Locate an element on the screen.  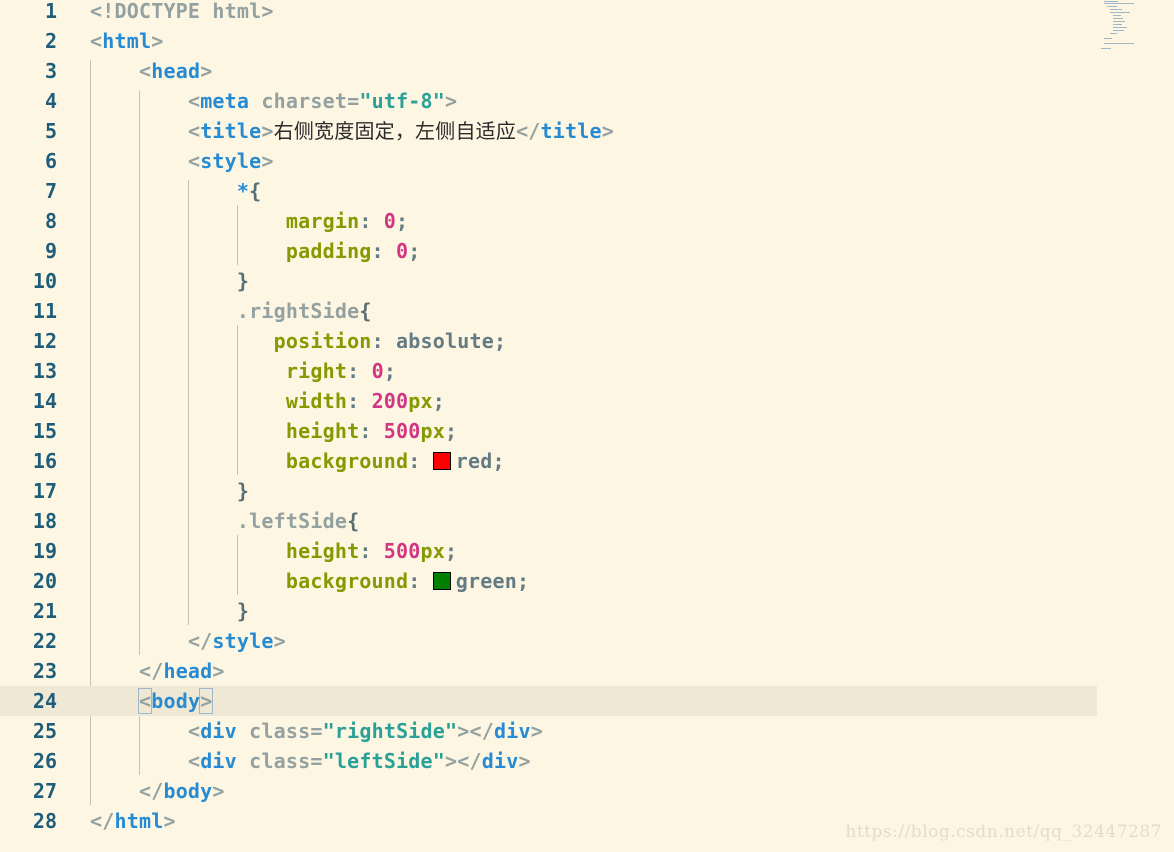
code-text: right: 0; is located at coordinates (243, 371).